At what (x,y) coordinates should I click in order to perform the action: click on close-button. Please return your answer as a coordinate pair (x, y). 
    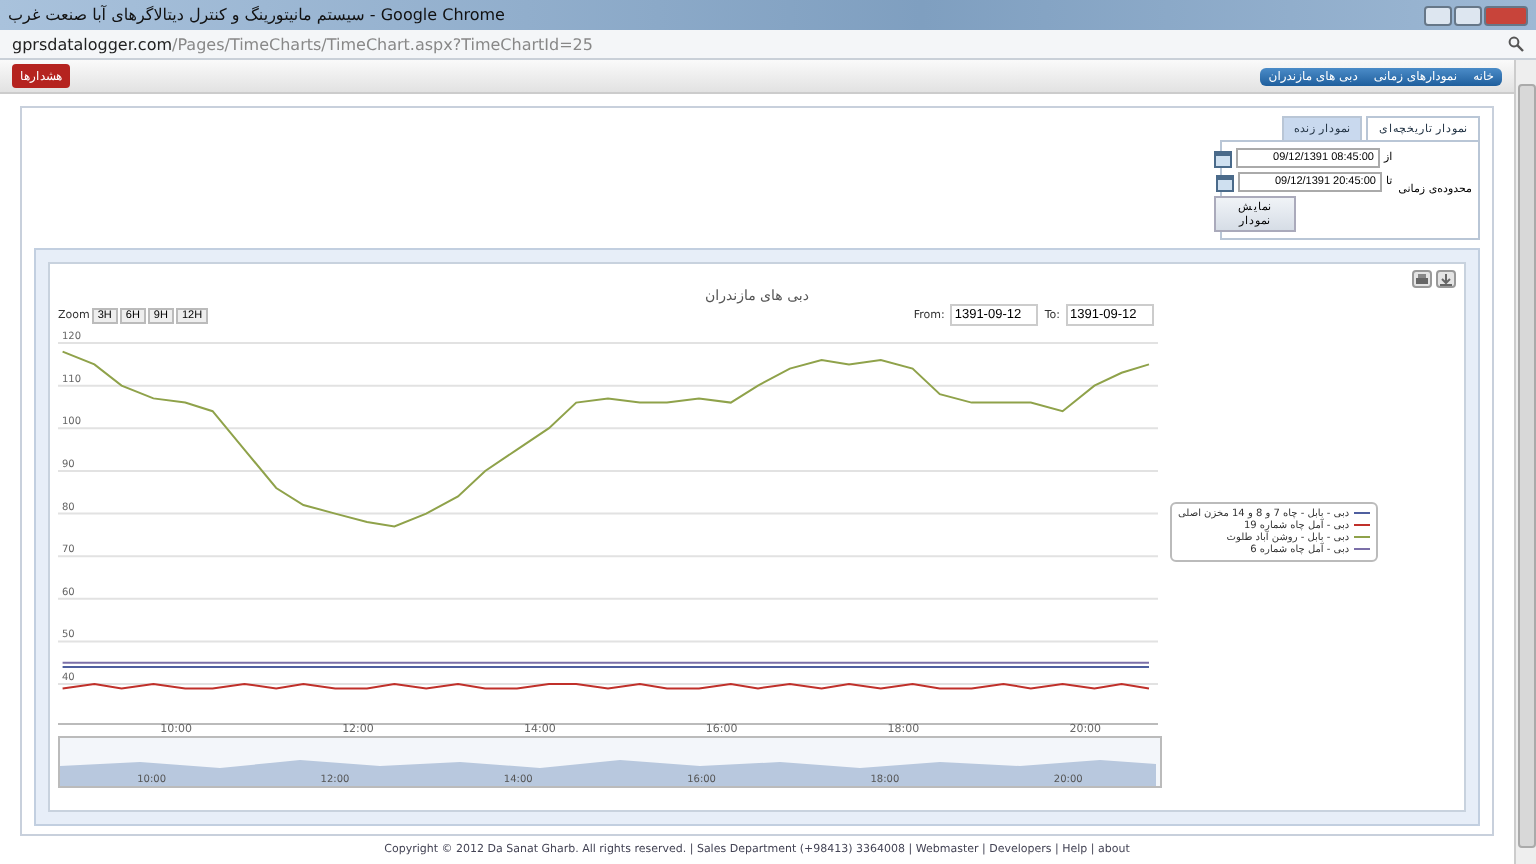
    Looking at the image, I should click on (1506, 15).